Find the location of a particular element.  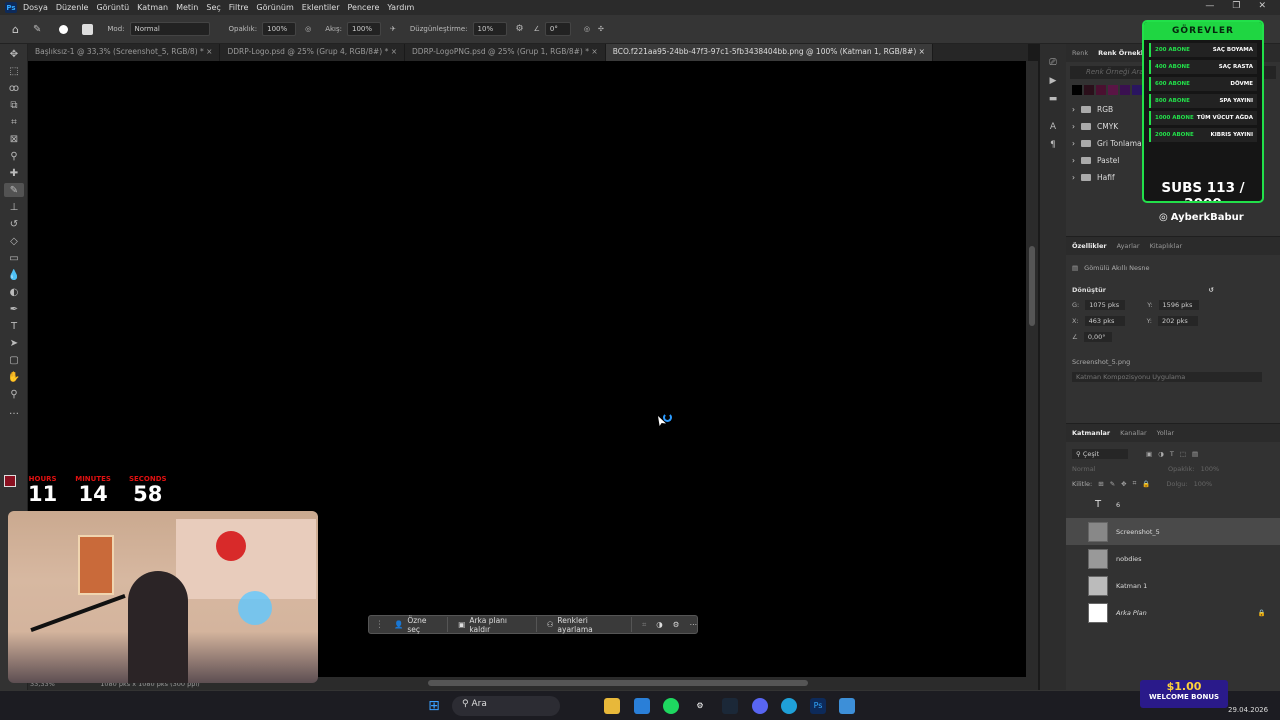

width-field: 1075 pks is located at coordinates (1105, 305).